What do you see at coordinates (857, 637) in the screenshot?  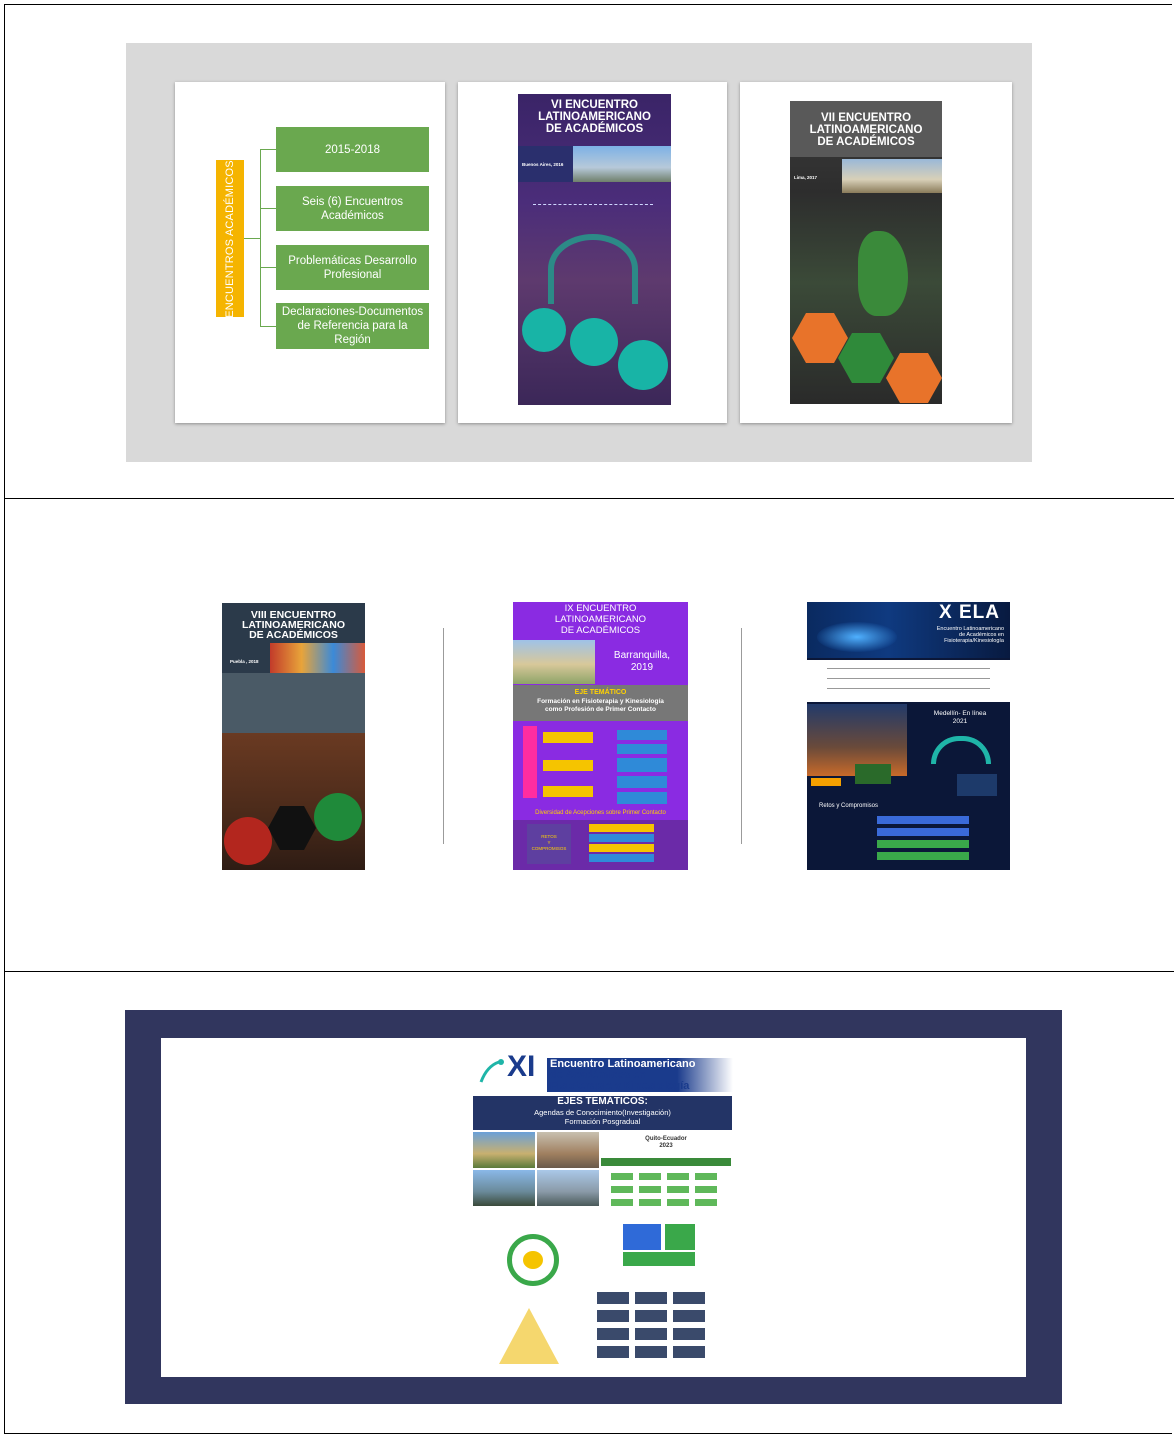 I see `x-ela-hand-graphic` at bounding box center [857, 637].